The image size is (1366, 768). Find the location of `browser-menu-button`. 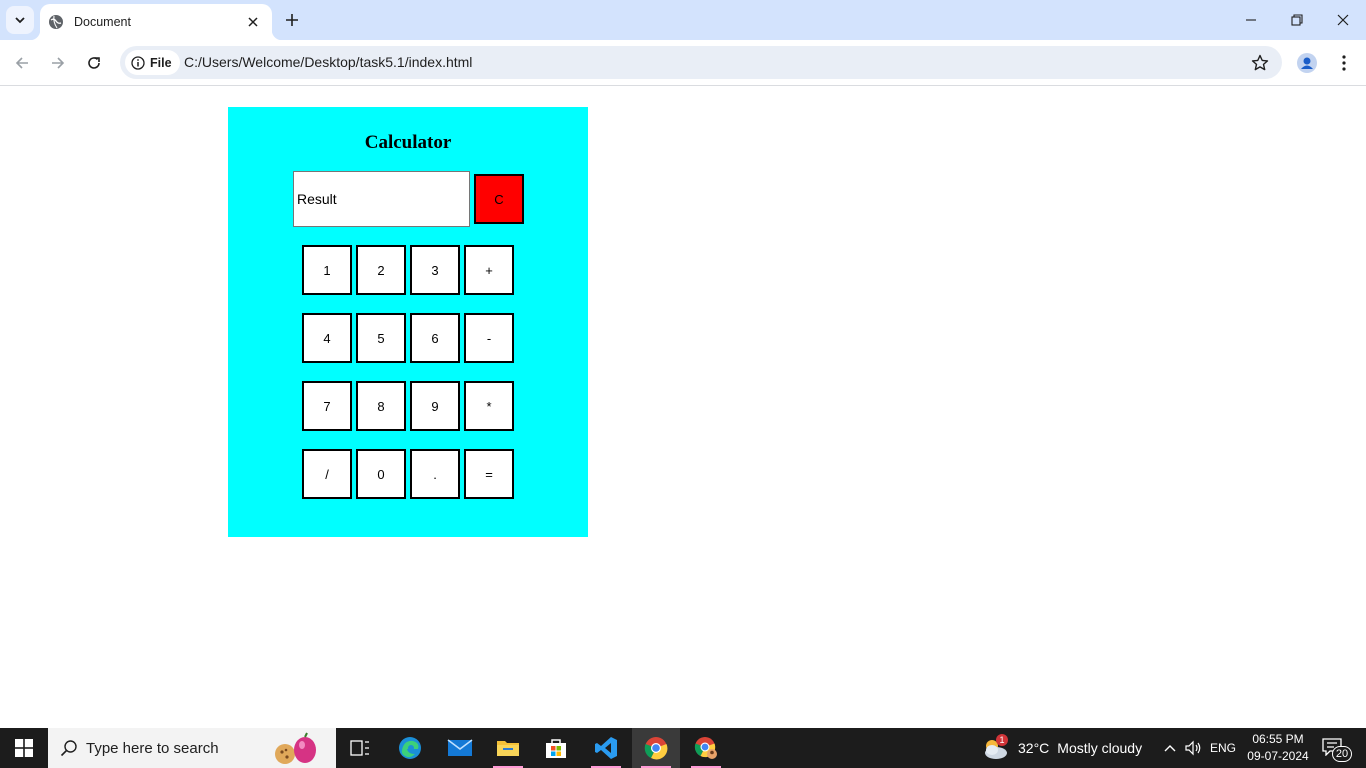

browser-menu-button is located at coordinates (1344, 63).